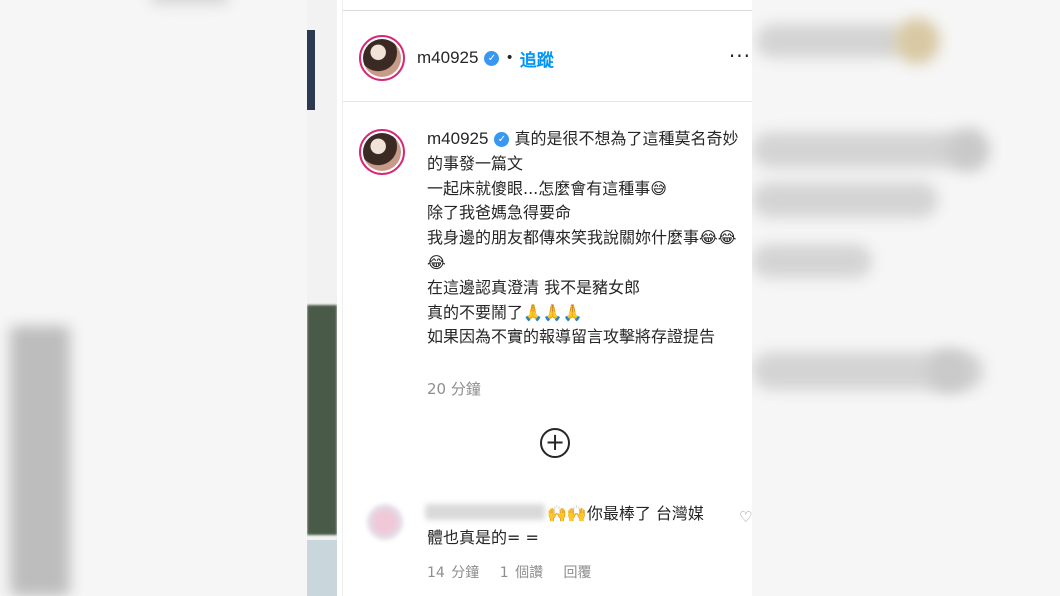 The width and height of the screenshot is (1060, 596). What do you see at coordinates (499, 213) in the screenshot?
I see `caption-line: 除了我爸媽急得要命` at bounding box center [499, 213].